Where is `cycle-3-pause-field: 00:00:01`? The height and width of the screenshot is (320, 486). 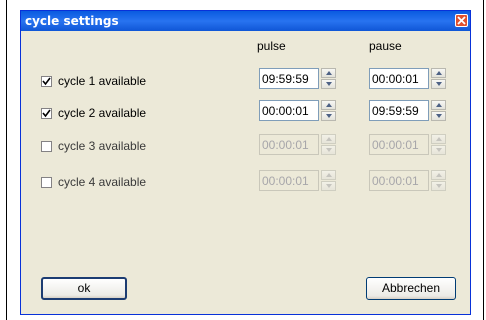 cycle-3-pause-field: 00:00:01 is located at coordinates (399, 144).